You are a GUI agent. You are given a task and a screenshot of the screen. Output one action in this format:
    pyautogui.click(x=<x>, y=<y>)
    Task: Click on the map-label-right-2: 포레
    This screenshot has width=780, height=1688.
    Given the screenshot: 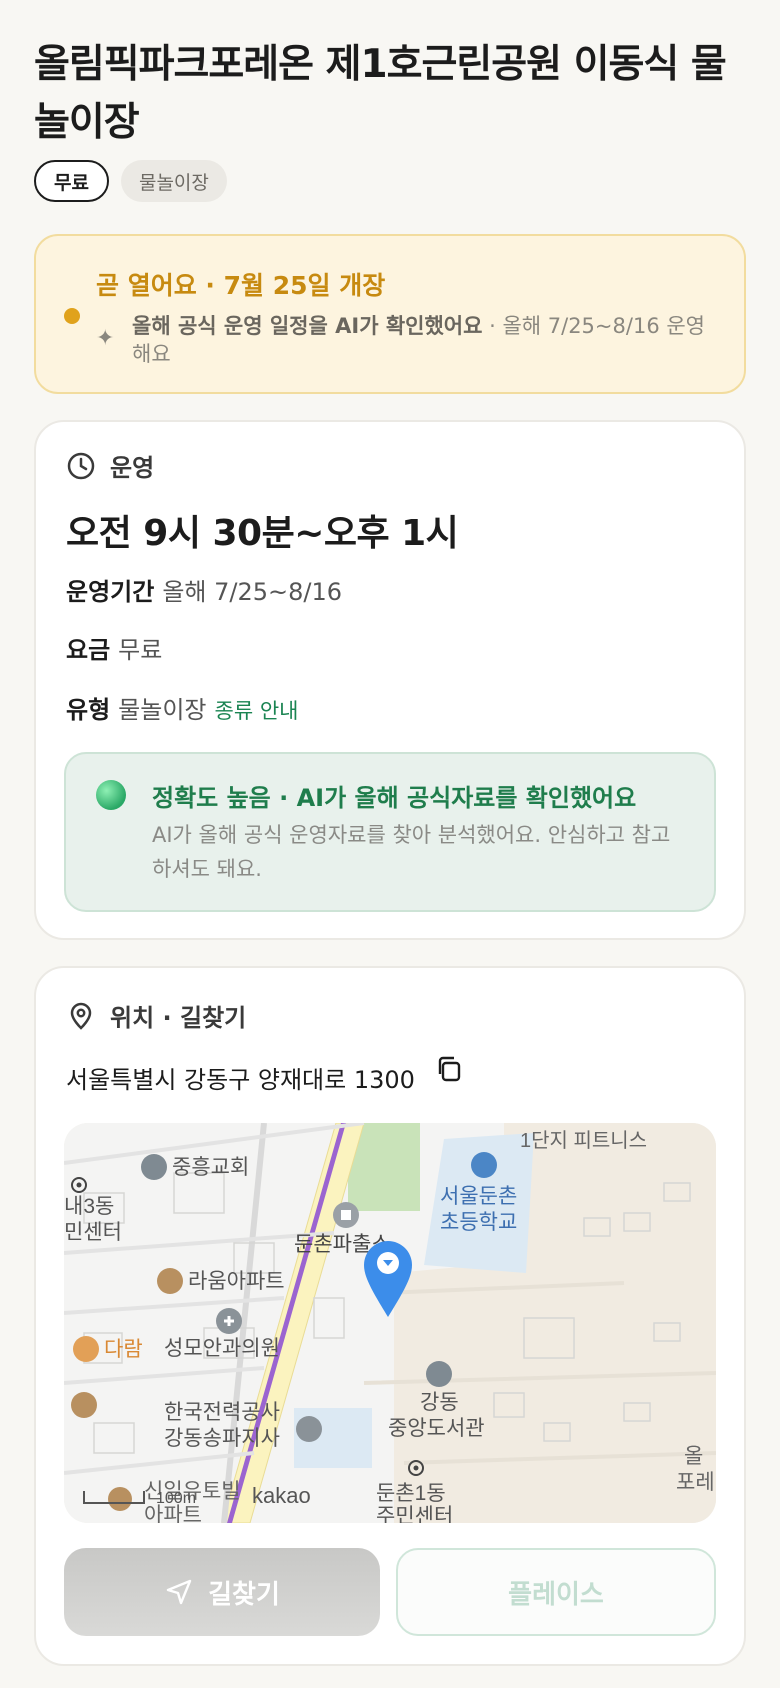 What is the action you would take?
    pyautogui.click(x=695, y=1482)
    